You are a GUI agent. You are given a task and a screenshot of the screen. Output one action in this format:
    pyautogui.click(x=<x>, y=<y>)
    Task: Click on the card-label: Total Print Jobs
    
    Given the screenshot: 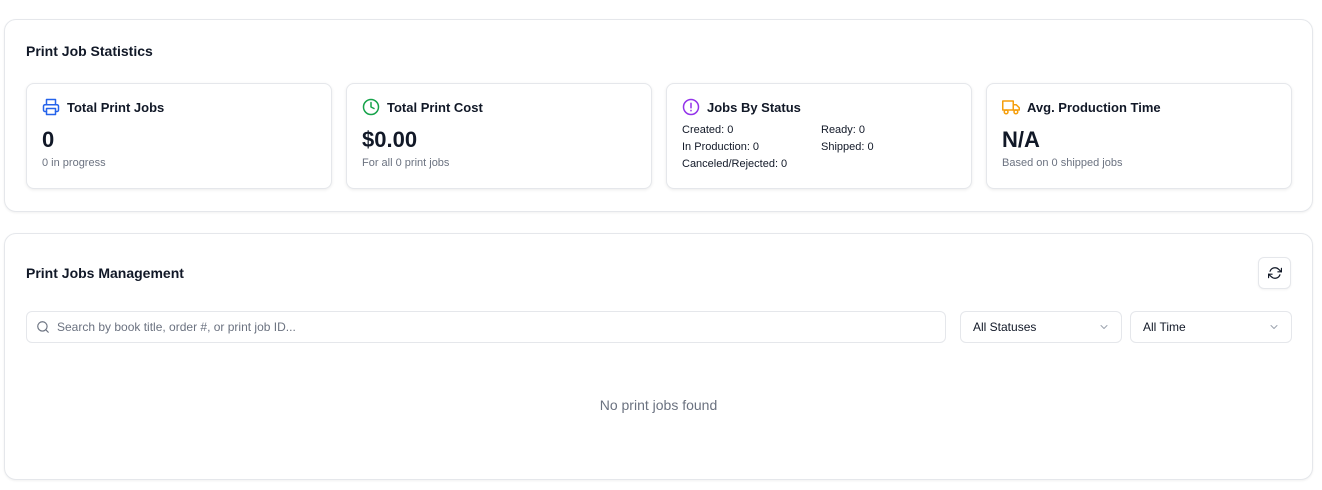 What is the action you would take?
    pyautogui.click(x=116, y=107)
    